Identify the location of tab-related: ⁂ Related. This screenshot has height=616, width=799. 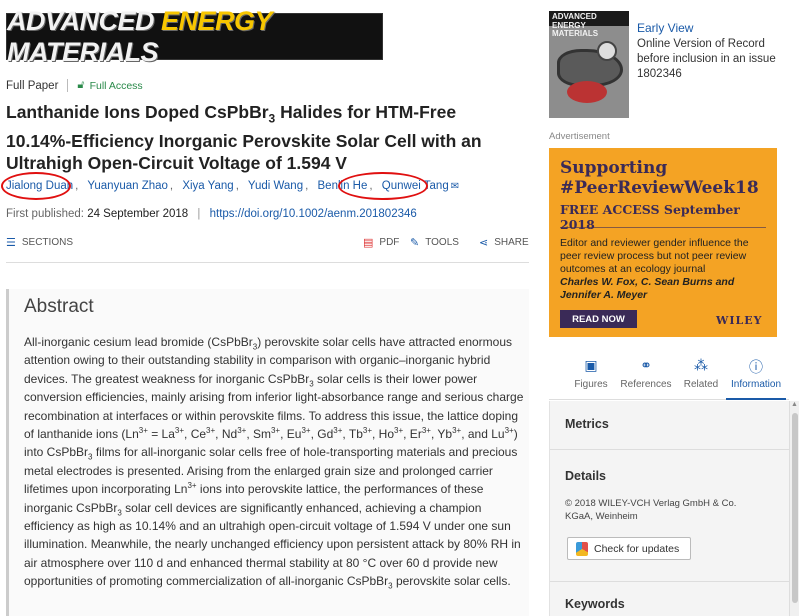
(701, 376).